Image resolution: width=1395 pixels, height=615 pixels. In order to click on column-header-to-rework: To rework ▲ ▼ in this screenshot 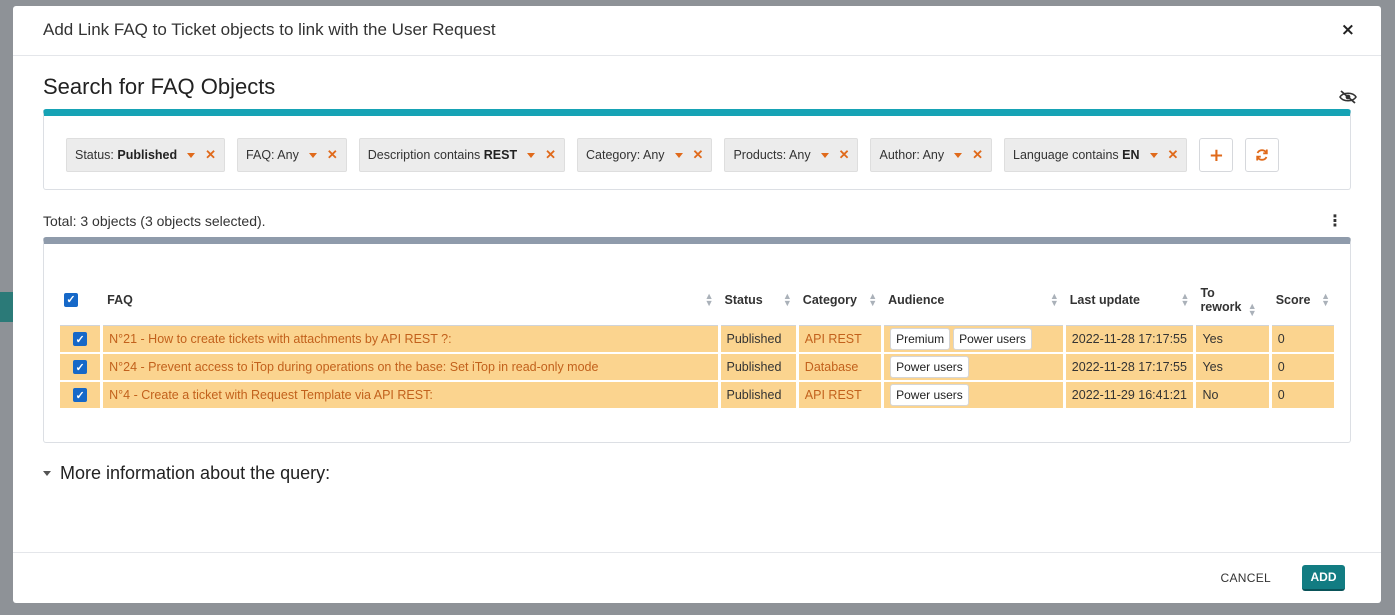, I will do `click(1232, 300)`.